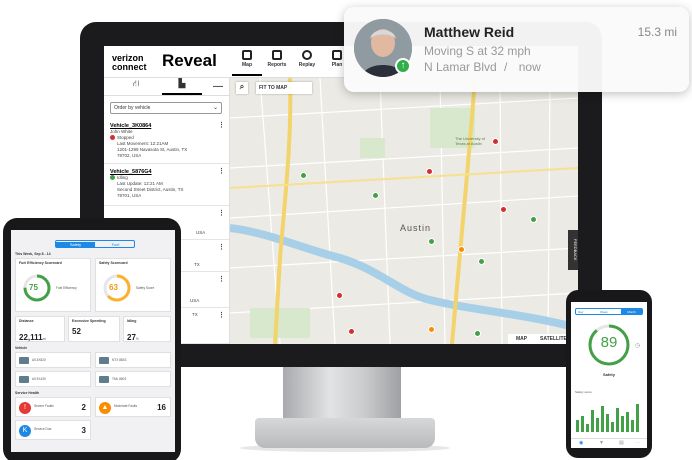 The image size is (692, 460). I want to click on monitor-base, so click(345, 433).